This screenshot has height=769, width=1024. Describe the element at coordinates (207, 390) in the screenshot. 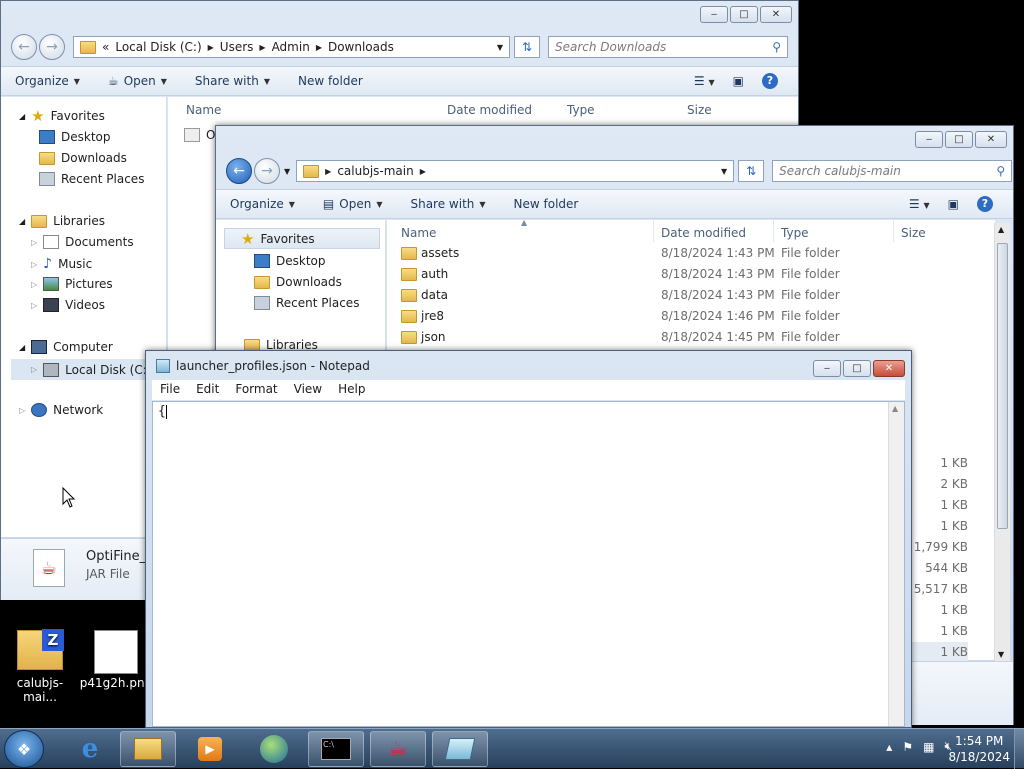

I see `menu-edit: Edit` at that location.